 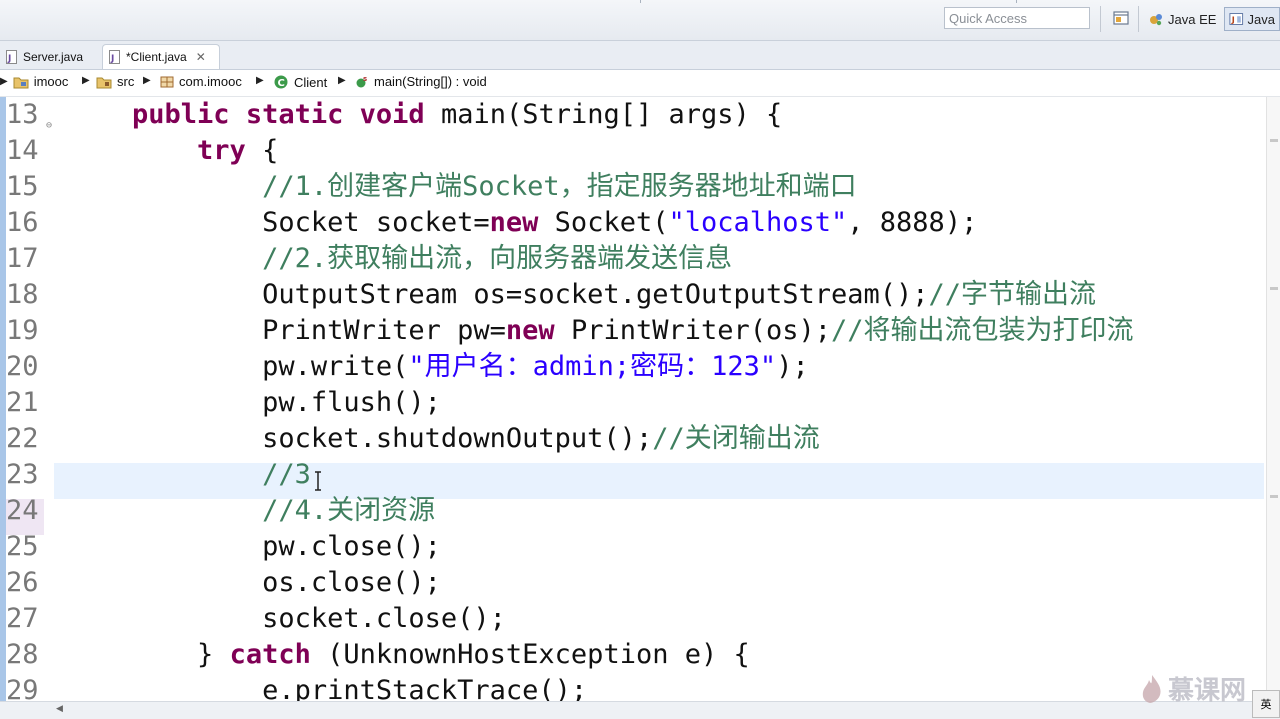 What do you see at coordinates (693, 330) in the screenshot?
I see `code-text: PrintWriter(os);` at bounding box center [693, 330].